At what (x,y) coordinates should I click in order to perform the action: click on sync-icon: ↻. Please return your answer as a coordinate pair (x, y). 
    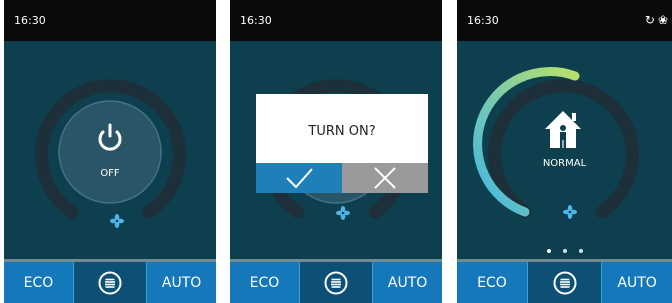
    Looking at the image, I should click on (649, 20).